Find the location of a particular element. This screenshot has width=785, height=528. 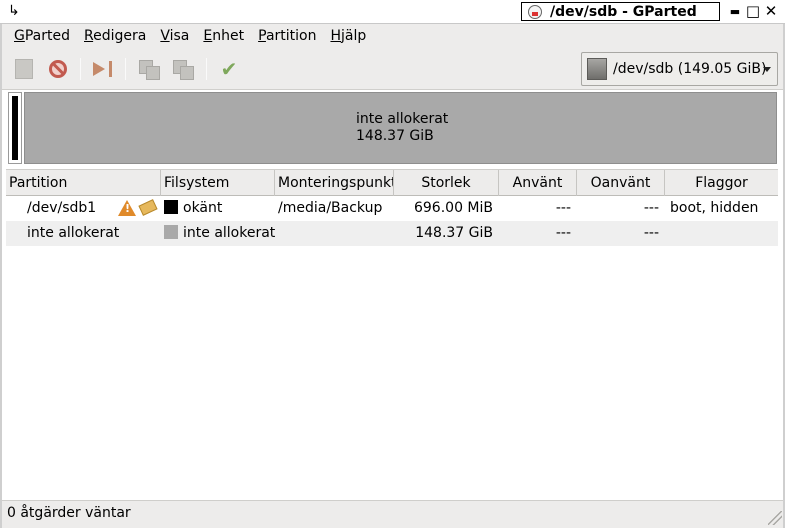

menu-mnemonic: E is located at coordinates (208, 36).